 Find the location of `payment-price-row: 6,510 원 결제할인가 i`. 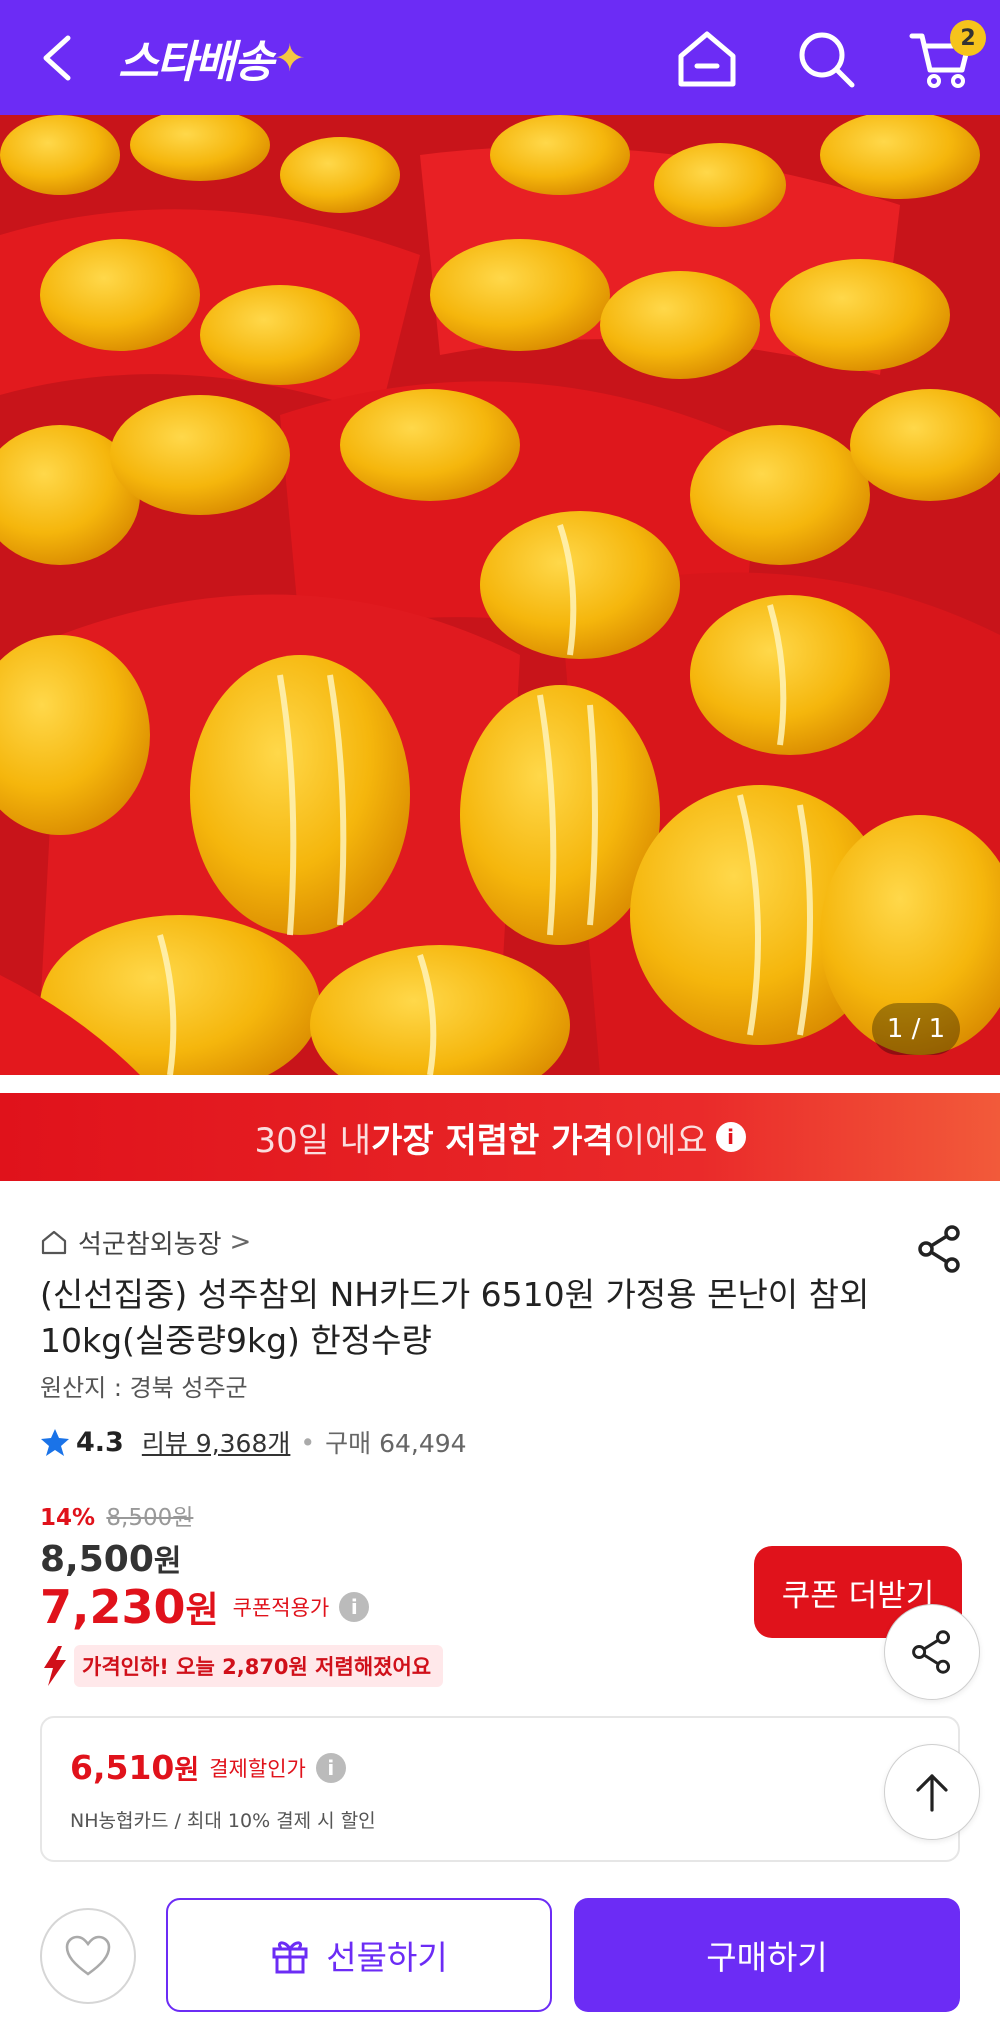

payment-price-row: 6,510 원 결제할인가 i is located at coordinates (208, 1767).